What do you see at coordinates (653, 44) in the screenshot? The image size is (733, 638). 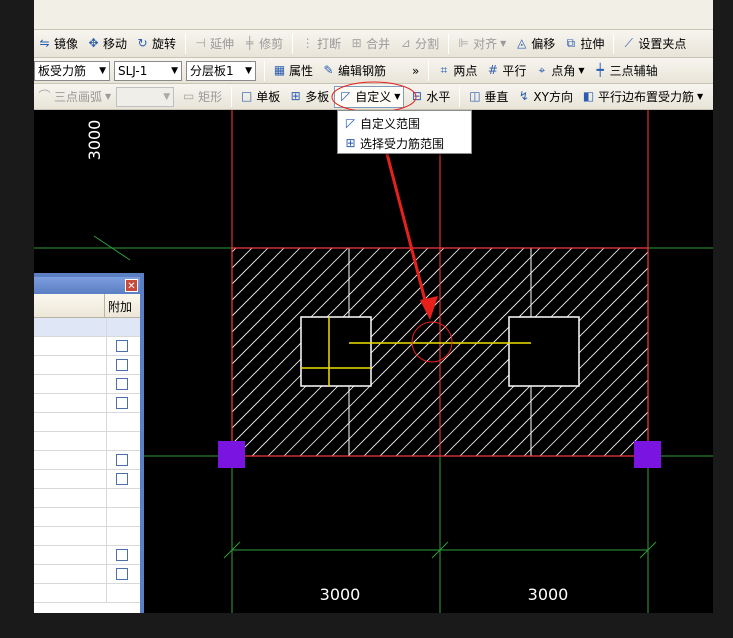 I see `set-grip-button: ⟋ 设置夹点` at bounding box center [653, 44].